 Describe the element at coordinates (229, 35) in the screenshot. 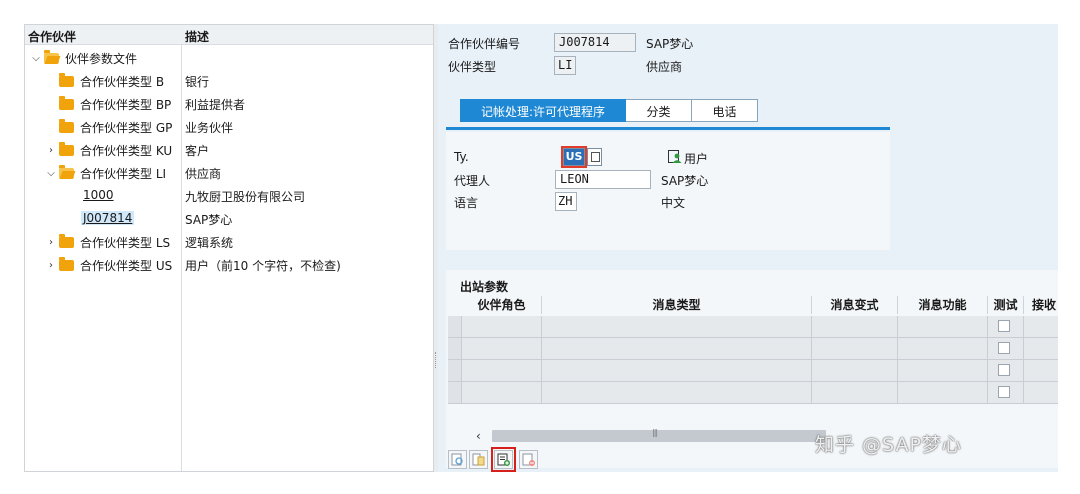

I see `tree-header: 合作伙伴 描述` at that location.